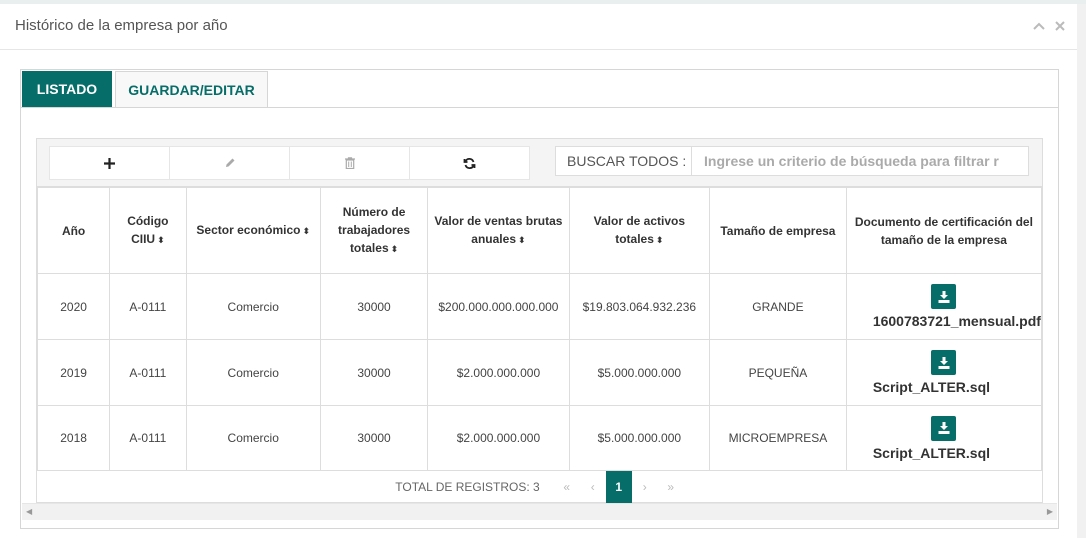  I want to click on delete-button, so click(349, 163).